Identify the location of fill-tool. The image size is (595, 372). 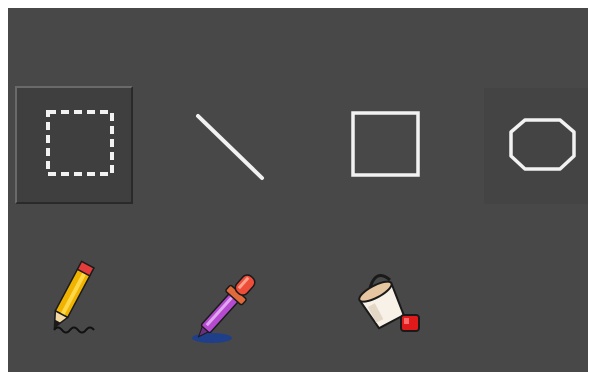
(386, 302).